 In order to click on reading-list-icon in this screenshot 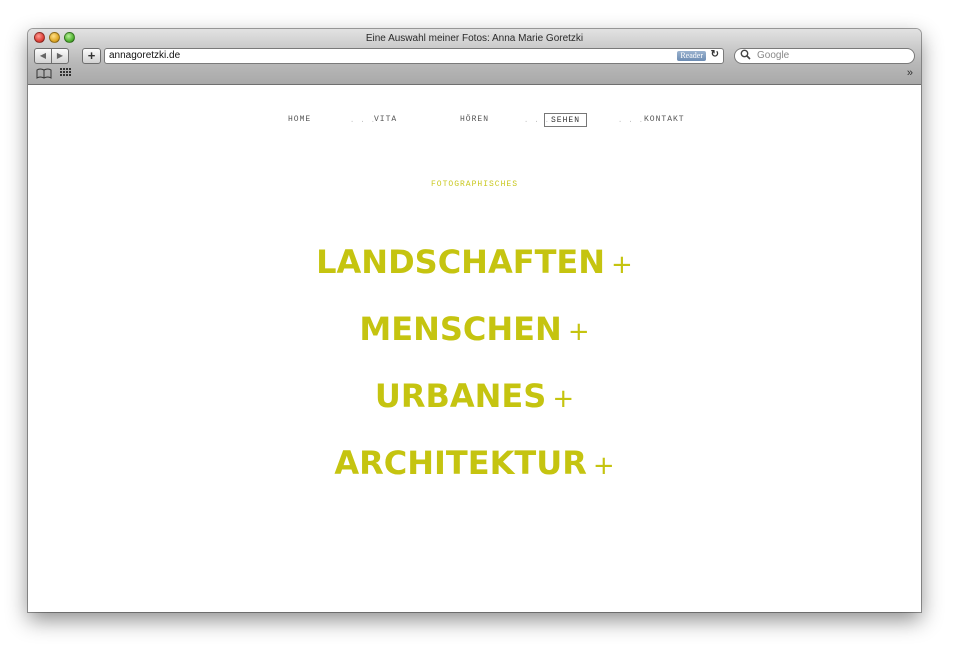, I will do `click(44, 73)`.